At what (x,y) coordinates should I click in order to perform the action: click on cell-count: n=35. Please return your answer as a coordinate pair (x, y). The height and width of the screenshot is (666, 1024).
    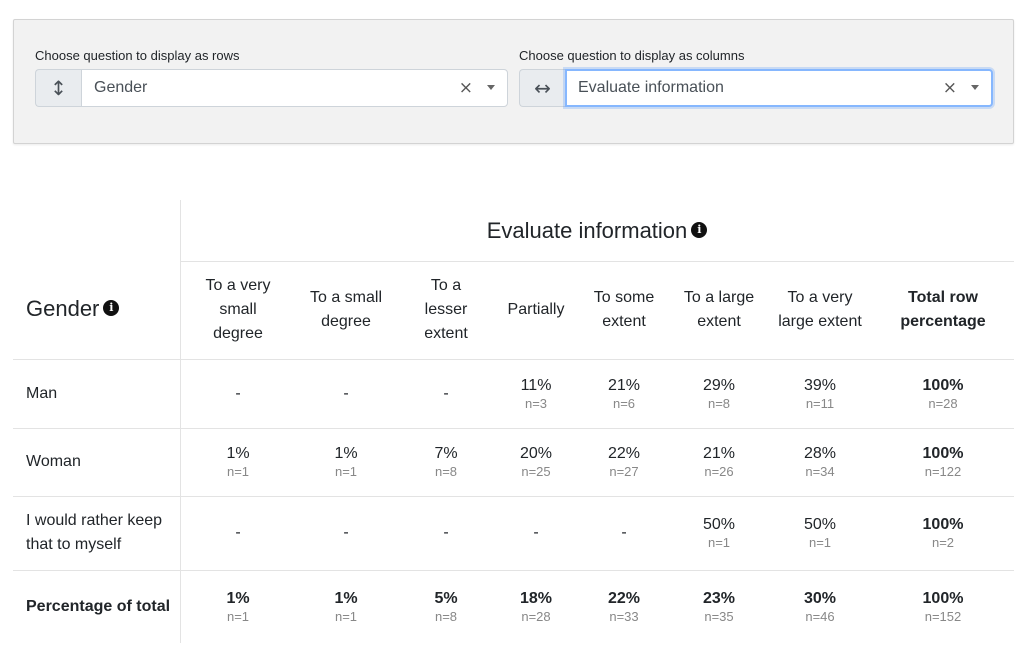
    Looking at the image, I should click on (719, 616).